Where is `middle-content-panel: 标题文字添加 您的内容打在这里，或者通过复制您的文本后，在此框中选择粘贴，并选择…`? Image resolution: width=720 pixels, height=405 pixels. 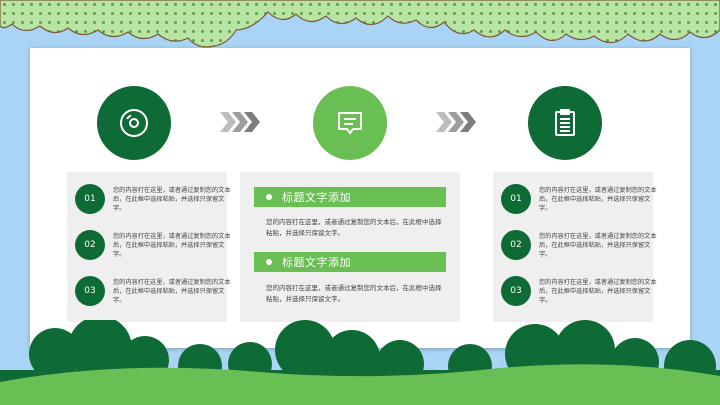
middle-content-panel: 标题文字添加 您的内容打在这里，或者通过复制您的文本后，在此框中选择粘贴，并选择… is located at coordinates (350, 247).